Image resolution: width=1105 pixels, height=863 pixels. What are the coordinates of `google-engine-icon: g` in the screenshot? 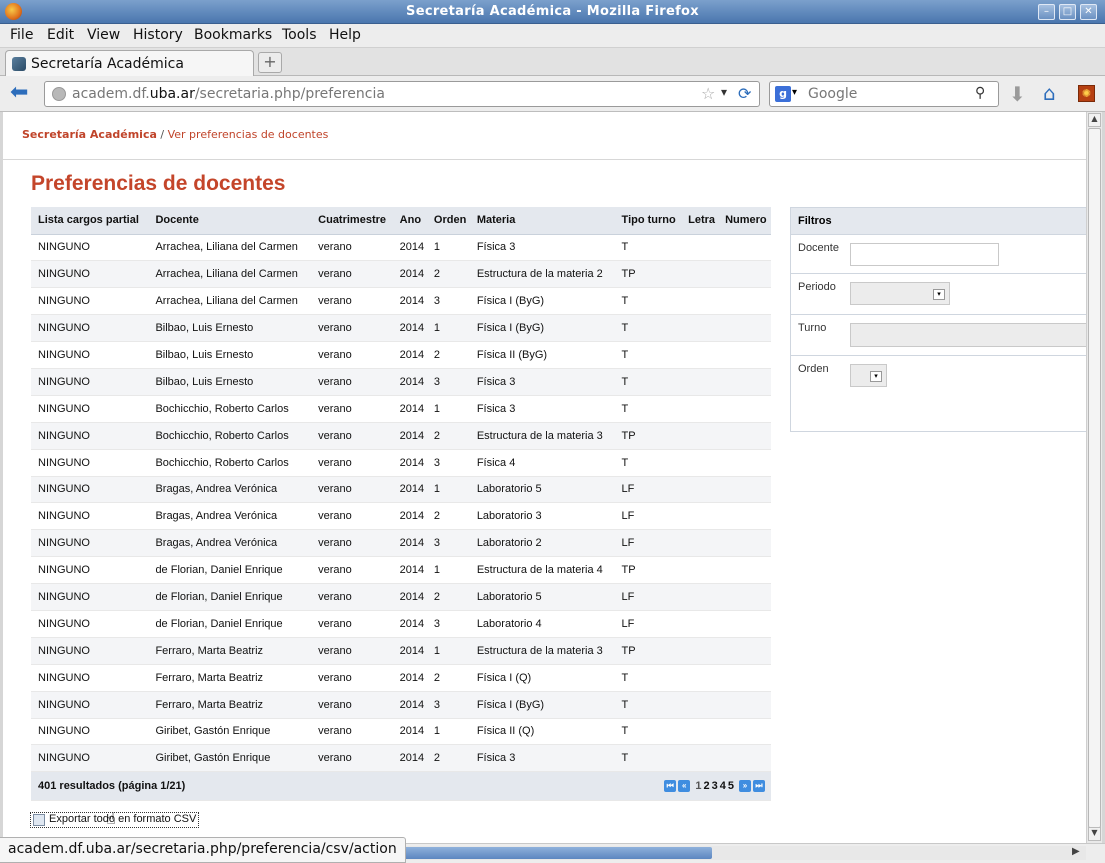 It's located at (783, 94).